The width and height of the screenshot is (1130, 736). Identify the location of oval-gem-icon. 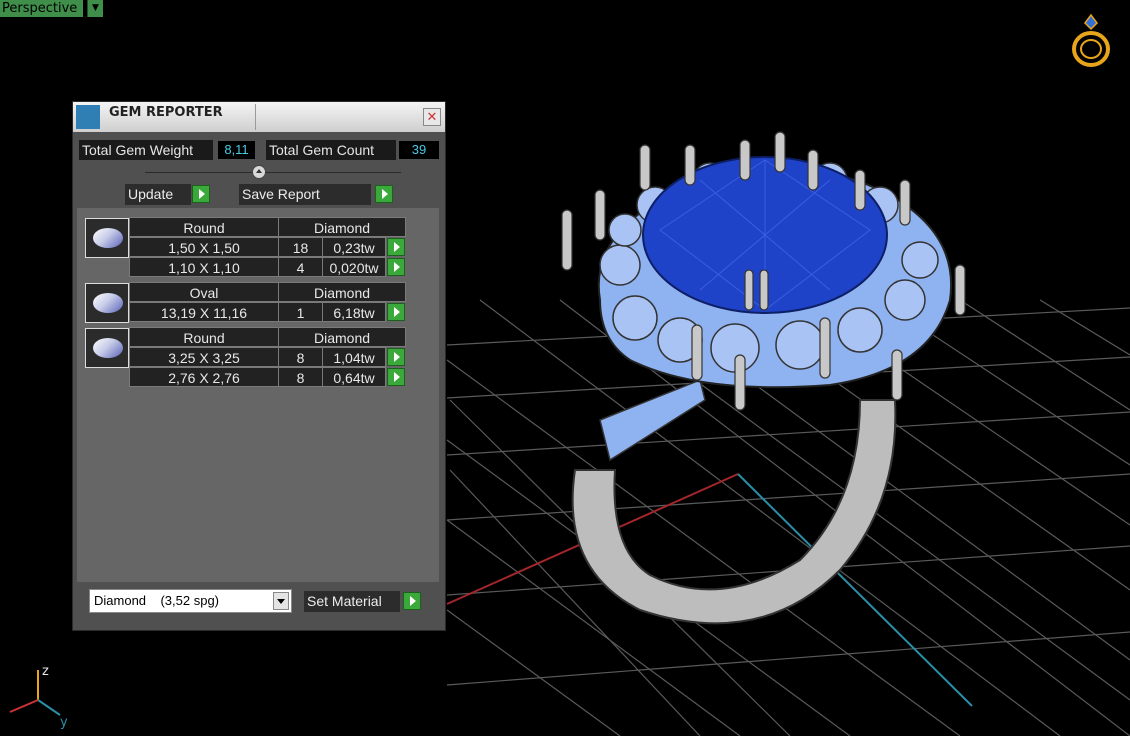
(107, 303).